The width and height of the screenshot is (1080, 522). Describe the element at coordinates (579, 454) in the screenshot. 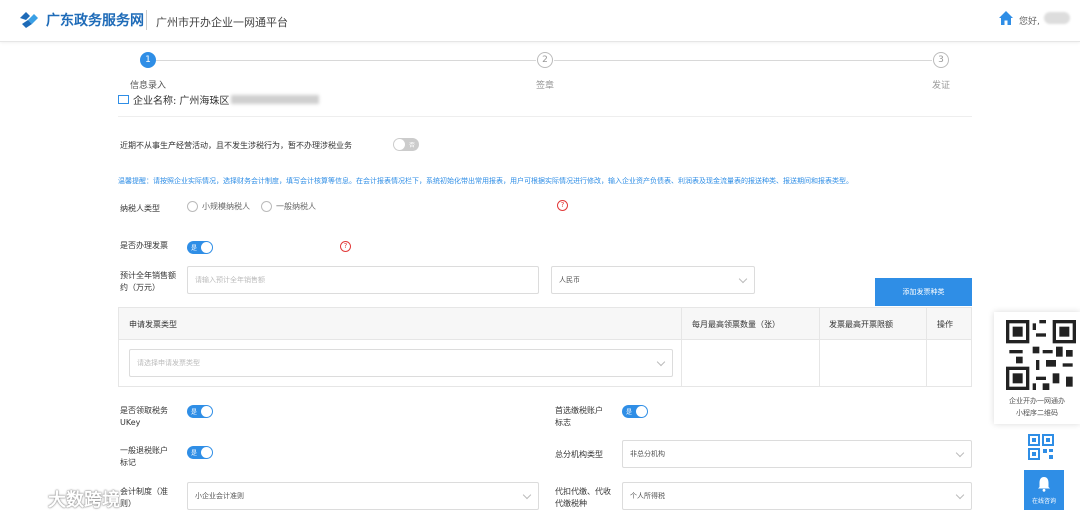

I see `branch-type-label: 总分机构类型` at that location.